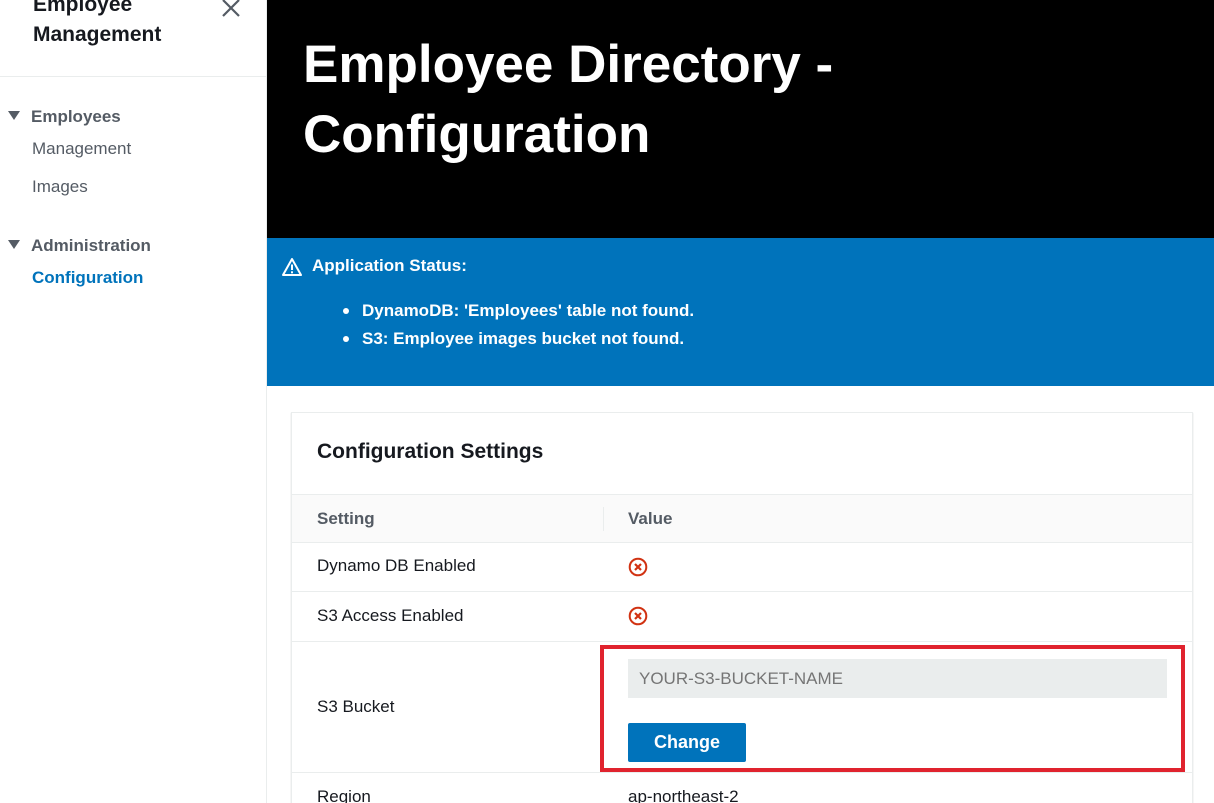  Describe the element at coordinates (133, 278) in the screenshot. I see `sidebar-item-configuration: Configuration` at that location.